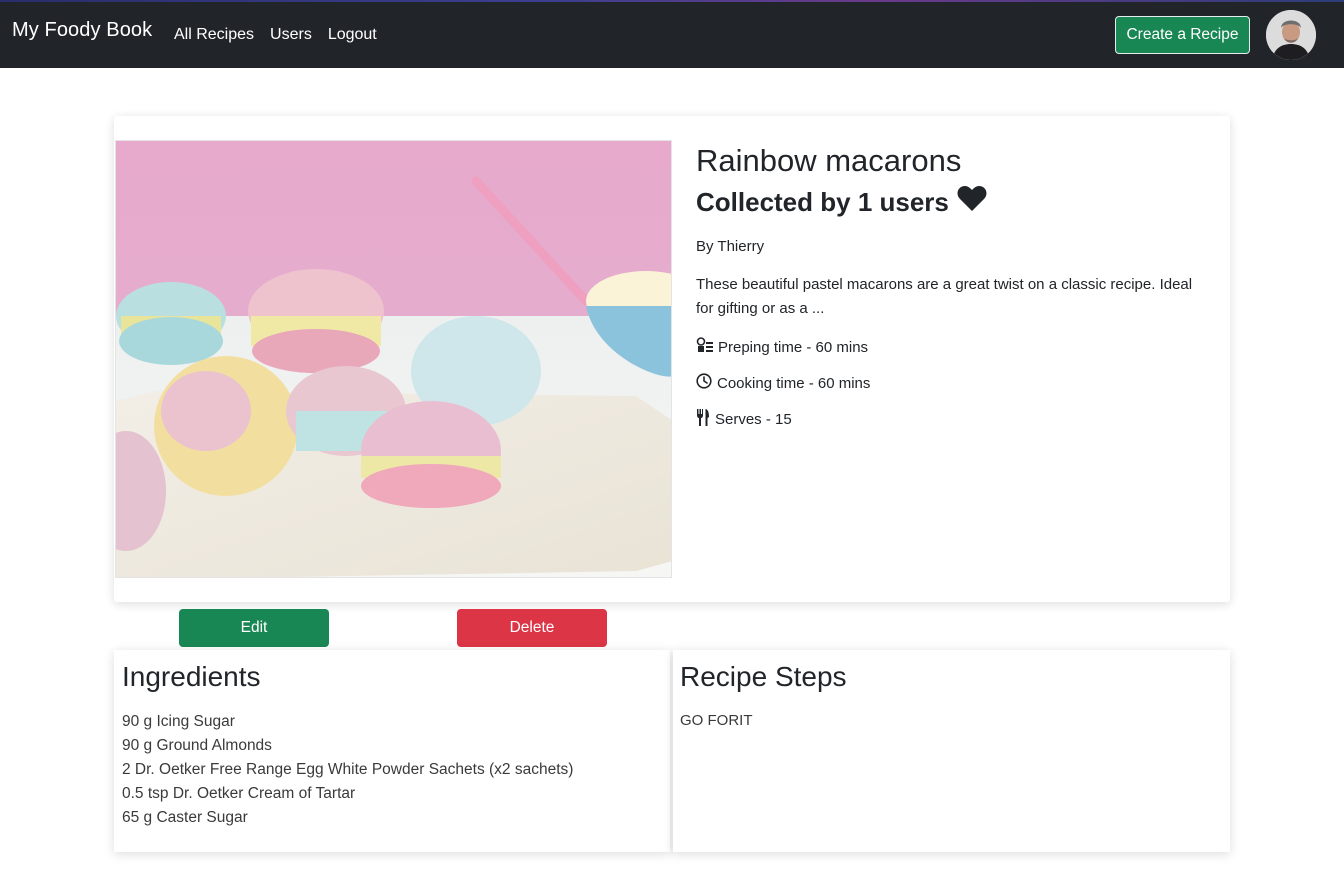 The width and height of the screenshot is (1344, 870). I want to click on prep-time-label: Preping time - 60 mins, so click(793, 347).